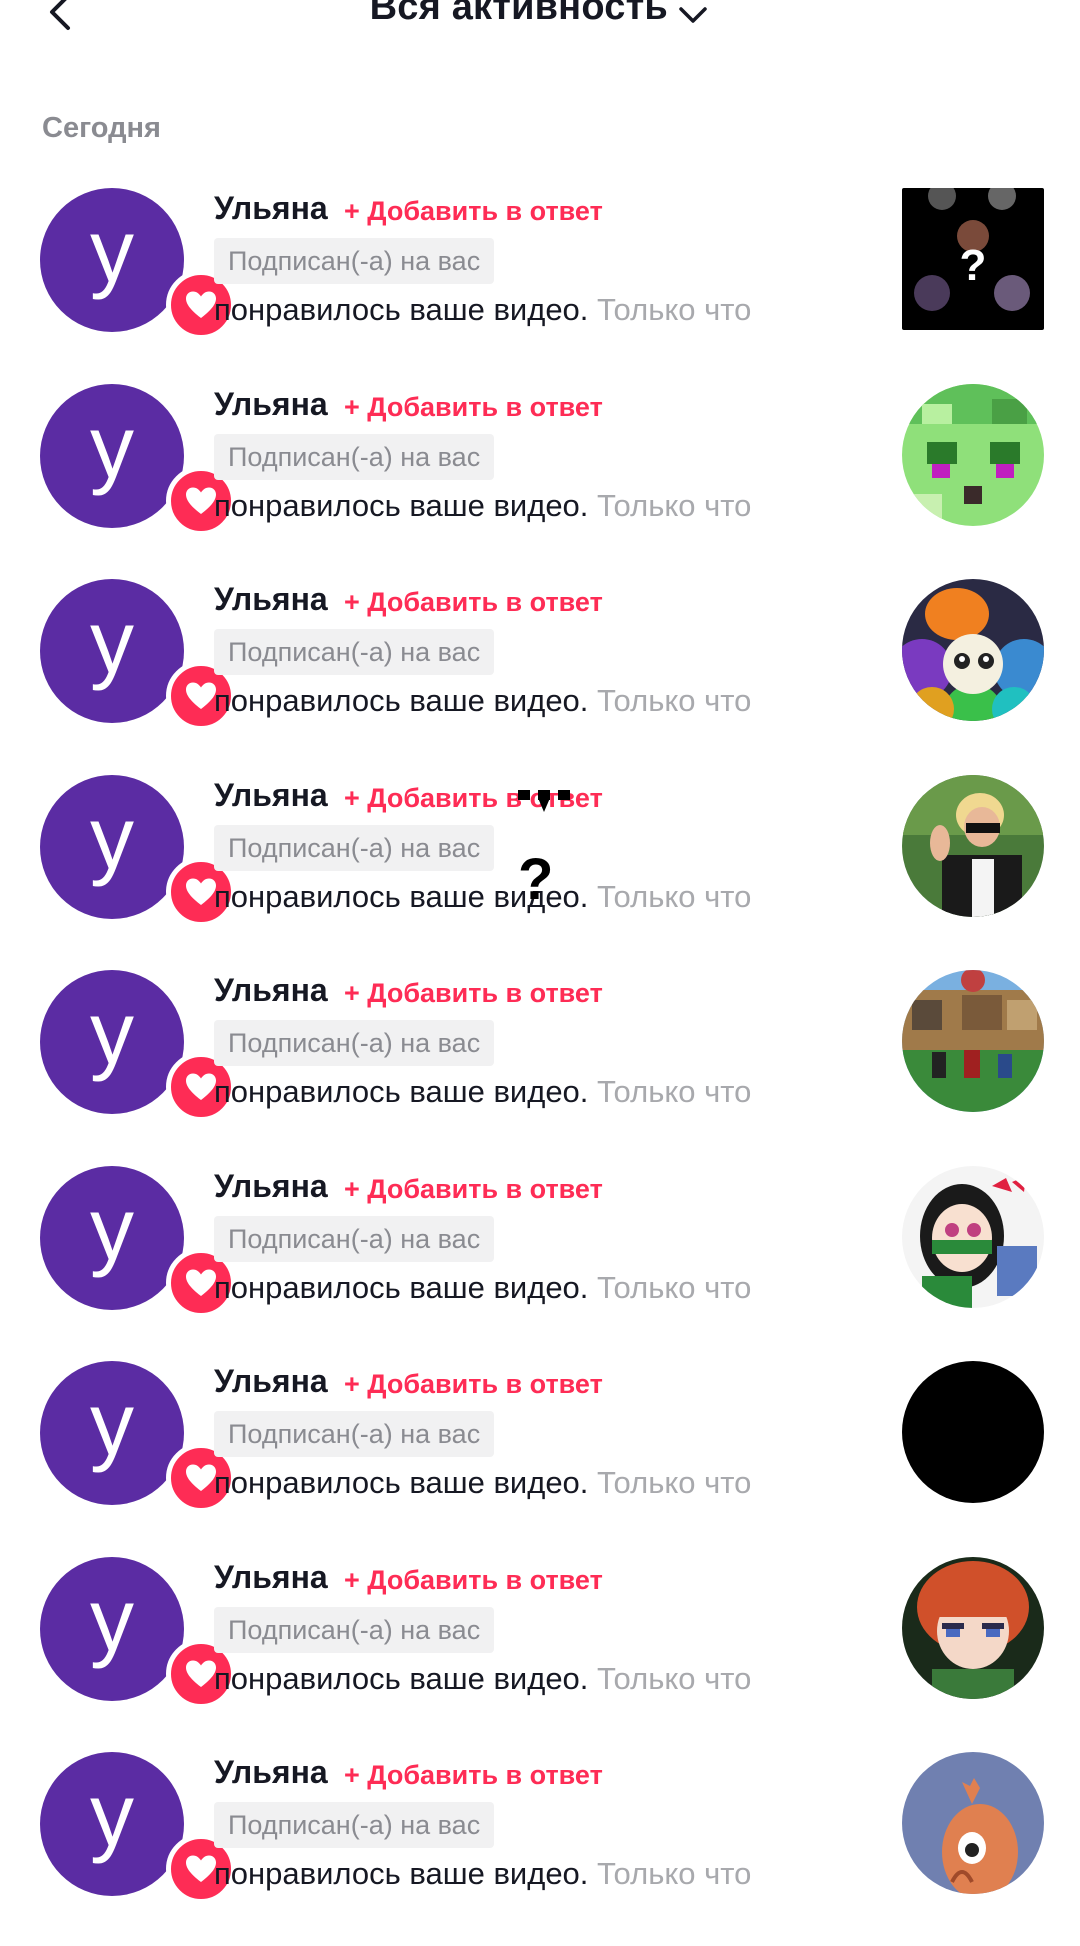 This screenshot has height=1946, width=1080. I want to click on section-label-today: Сегодня, so click(101, 128).